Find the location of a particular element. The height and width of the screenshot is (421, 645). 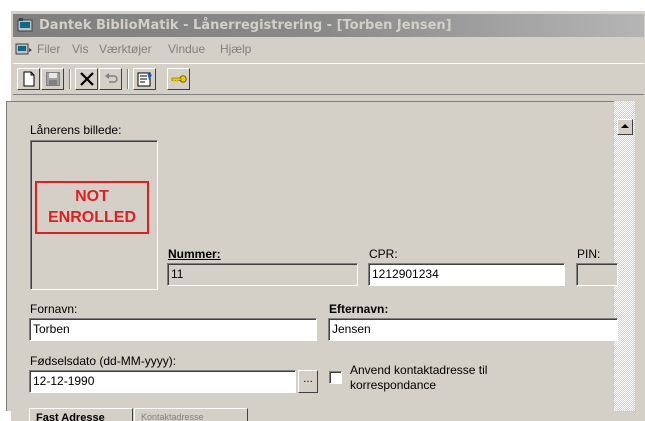

key-icon is located at coordinates (179, 79).